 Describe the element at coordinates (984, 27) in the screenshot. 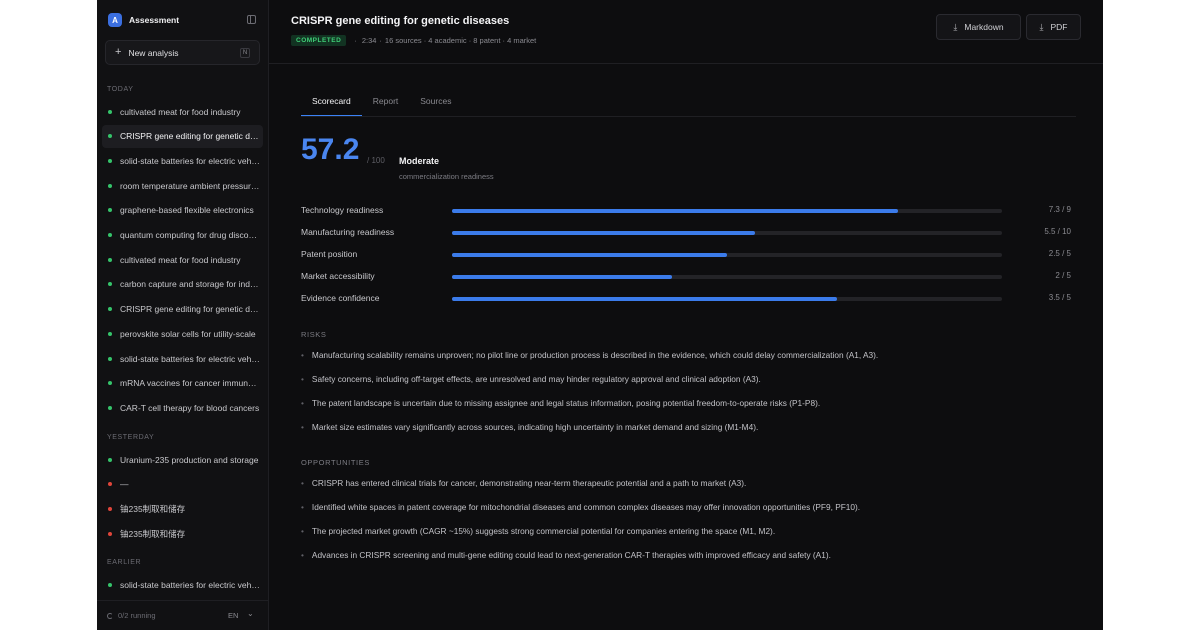

I see `export-markdown-label: Markdown` at that location.